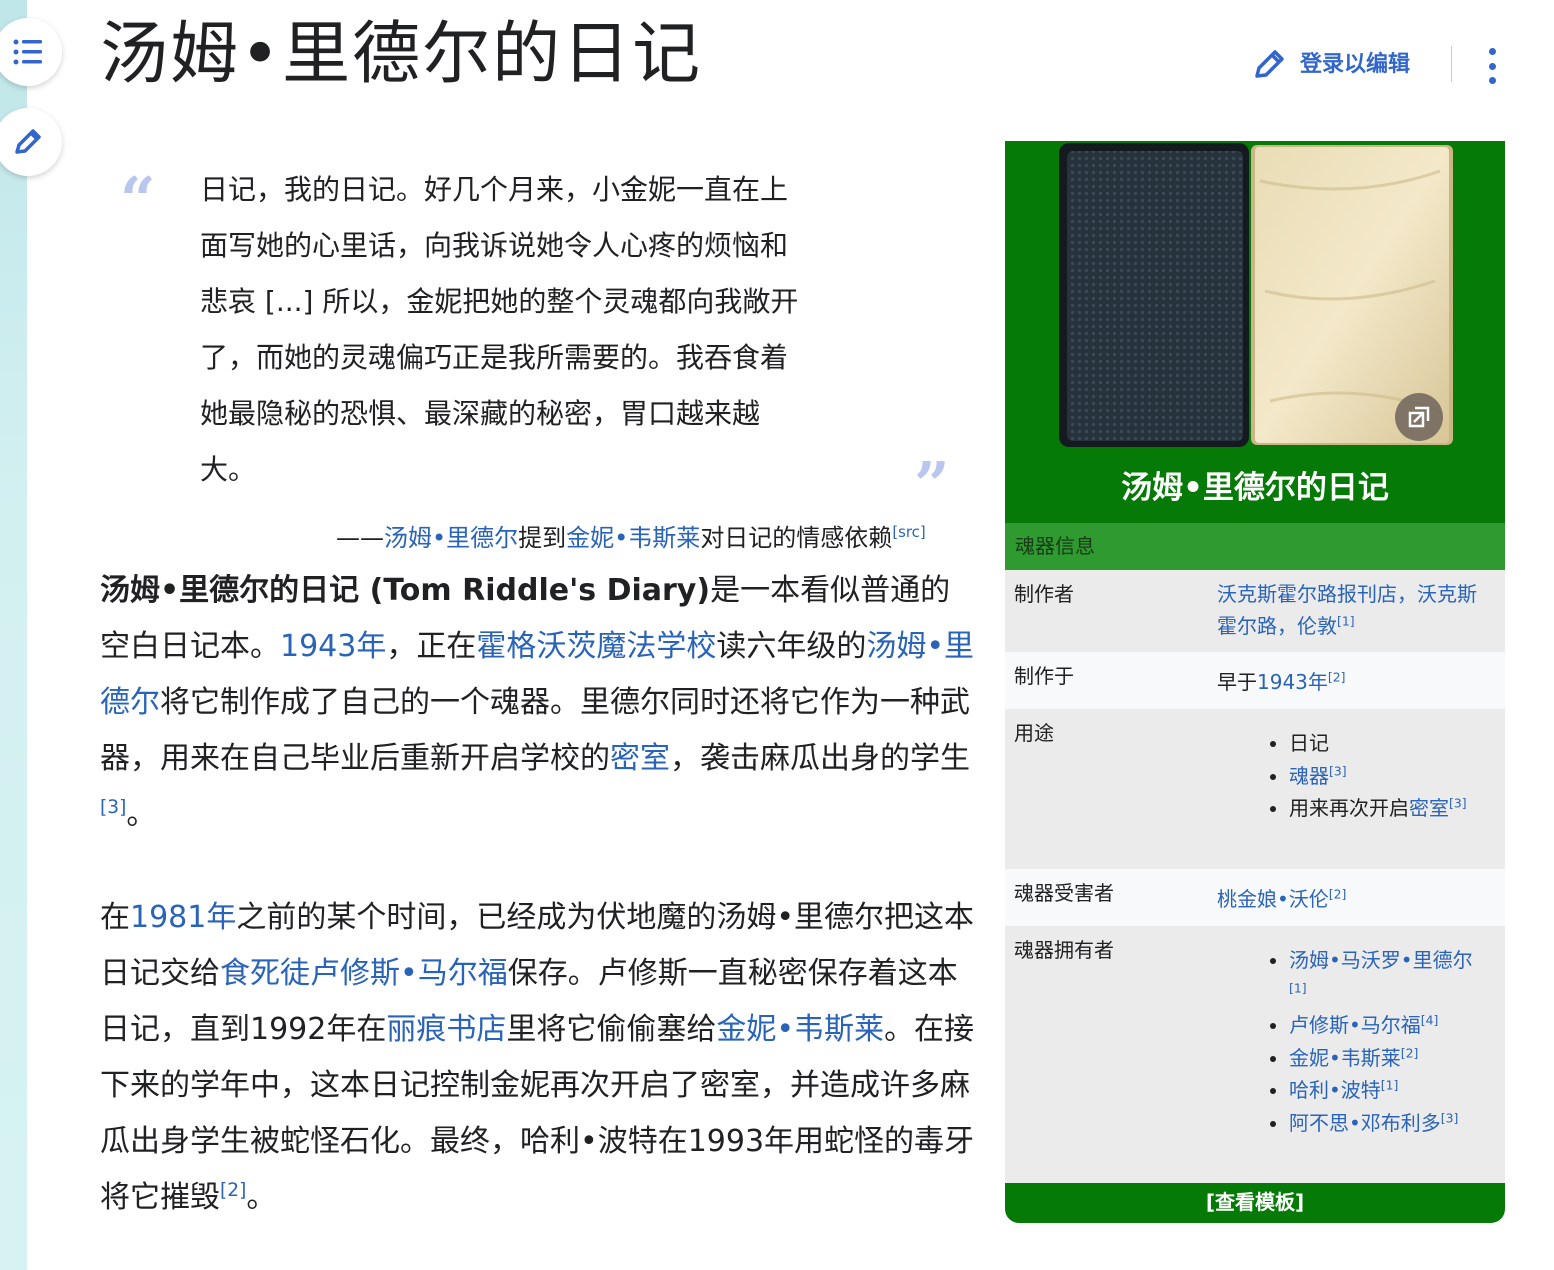  Describe the element at coordinates (908, 532) in the screenshot. I see `source-reference: [src]` at that location.